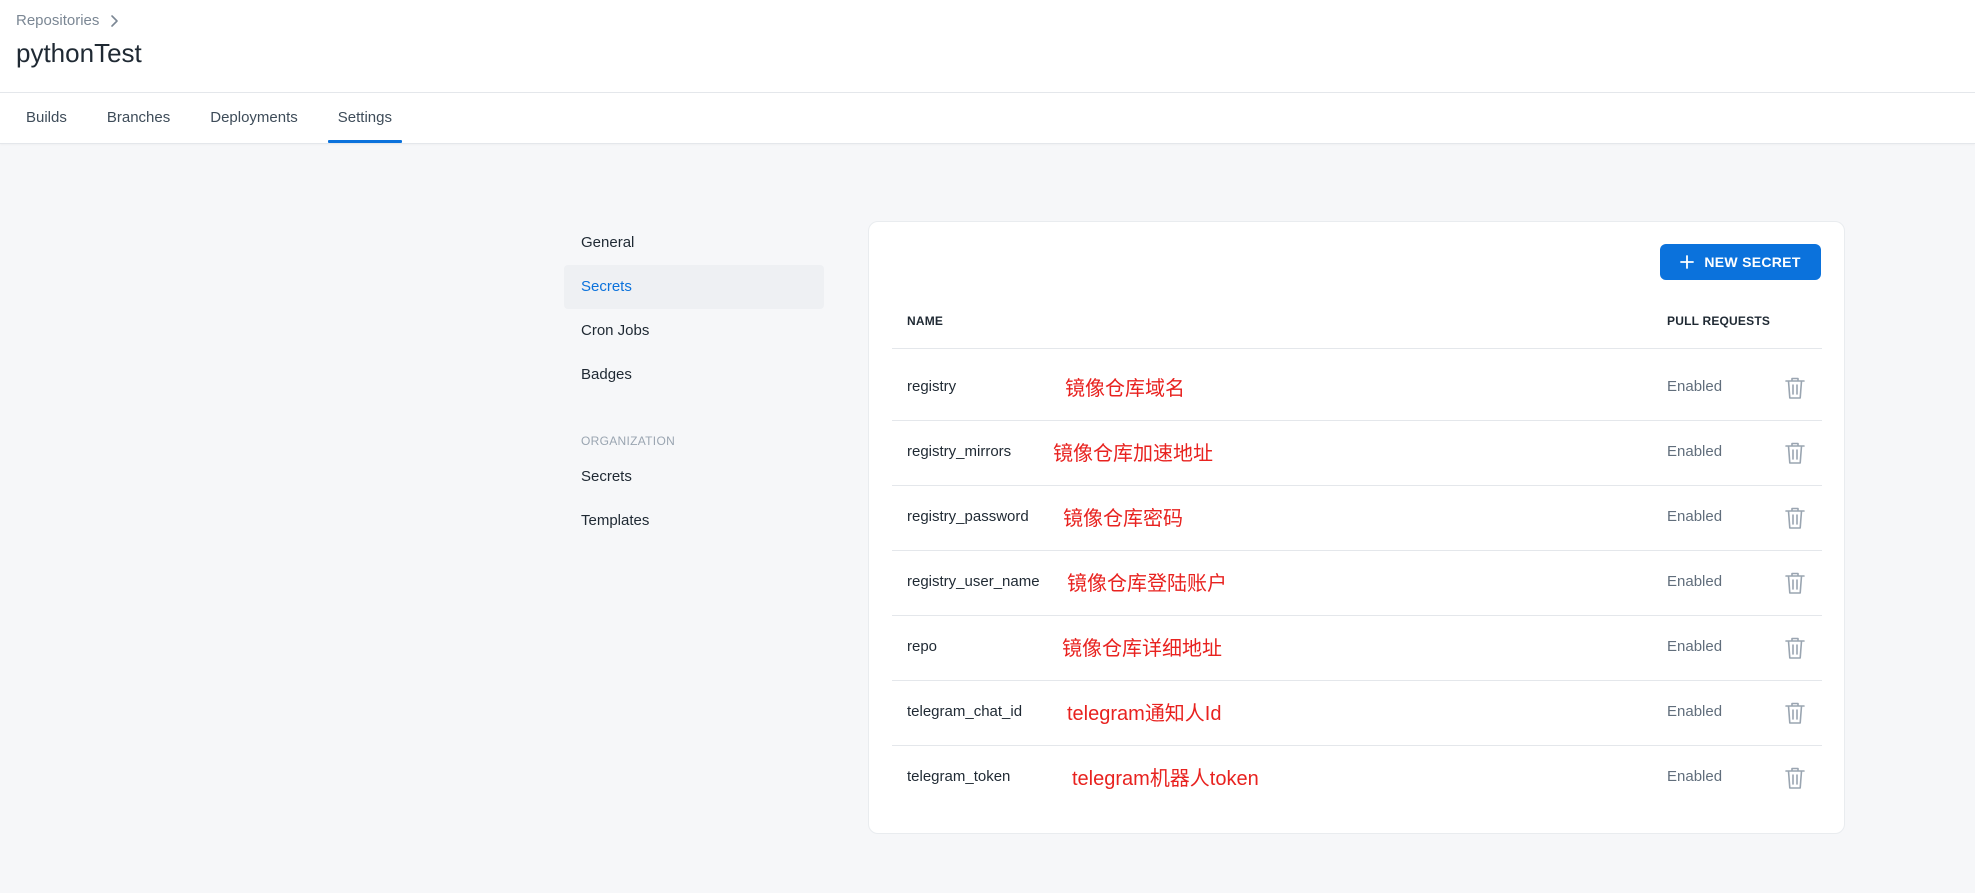  Describe the element at coordinates (57, 20) in the screenshot. I see `breadcrumb-repositories-link: Repositories` at that location.